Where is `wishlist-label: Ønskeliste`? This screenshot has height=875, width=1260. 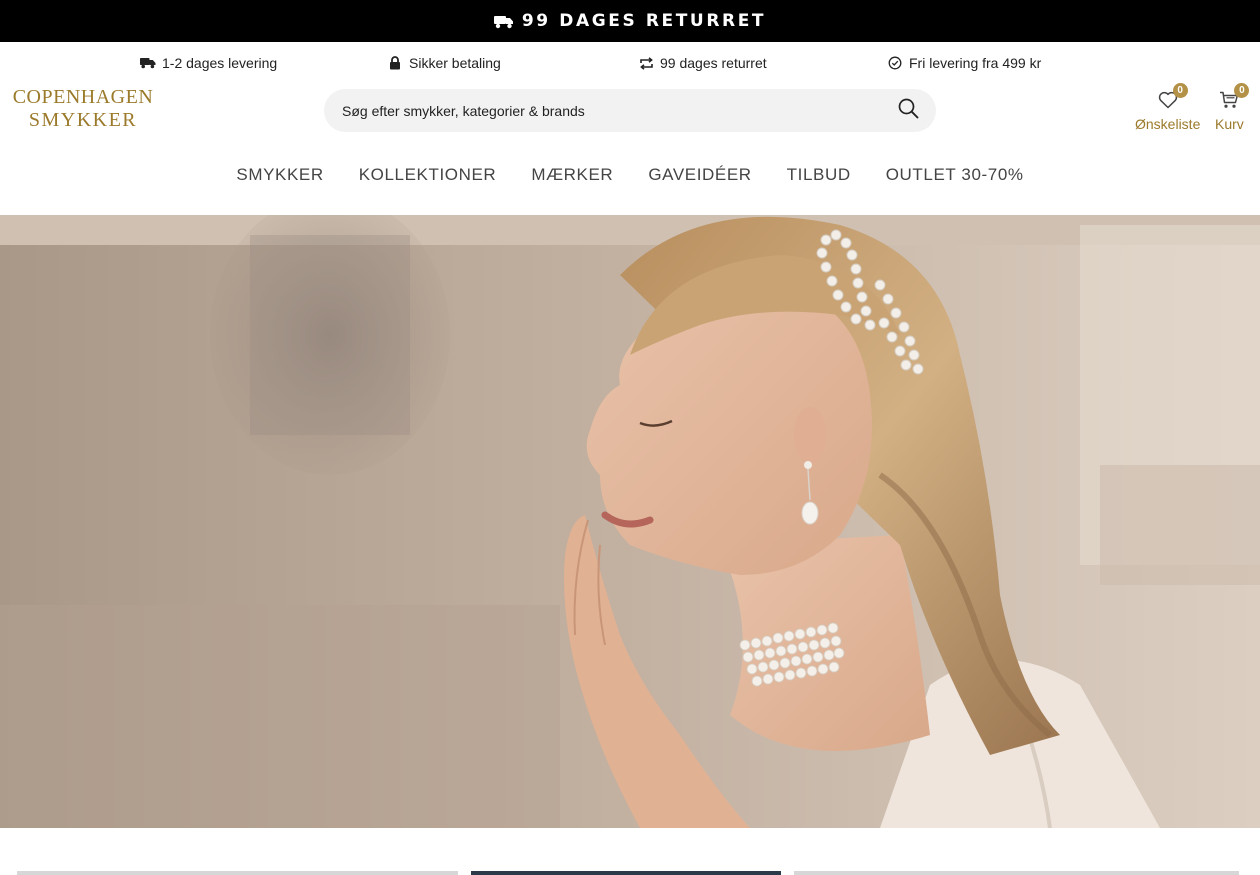 wishlist-label: Ønskeliste is located at coordinates (1168, 124).